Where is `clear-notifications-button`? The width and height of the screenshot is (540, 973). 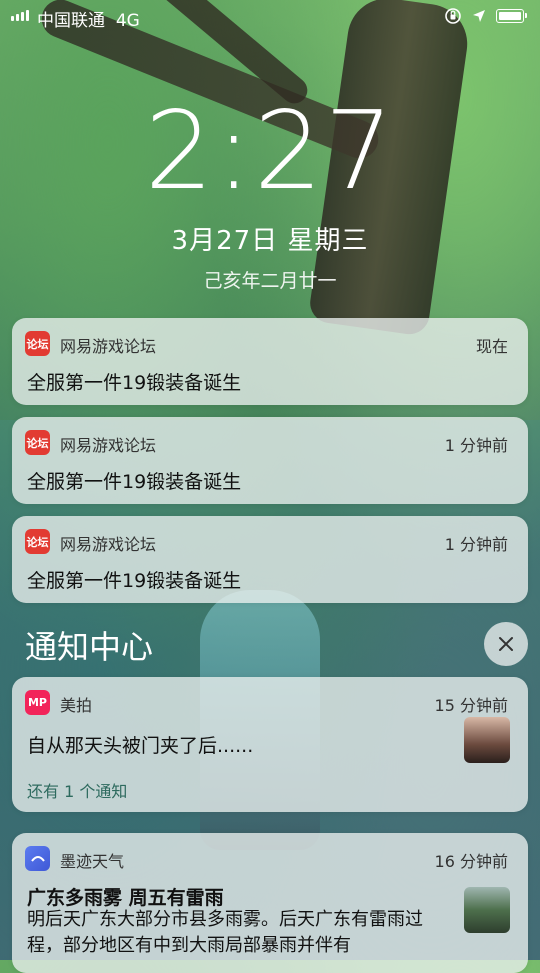 clear-notifications-button is located at coordinates (506, 644).